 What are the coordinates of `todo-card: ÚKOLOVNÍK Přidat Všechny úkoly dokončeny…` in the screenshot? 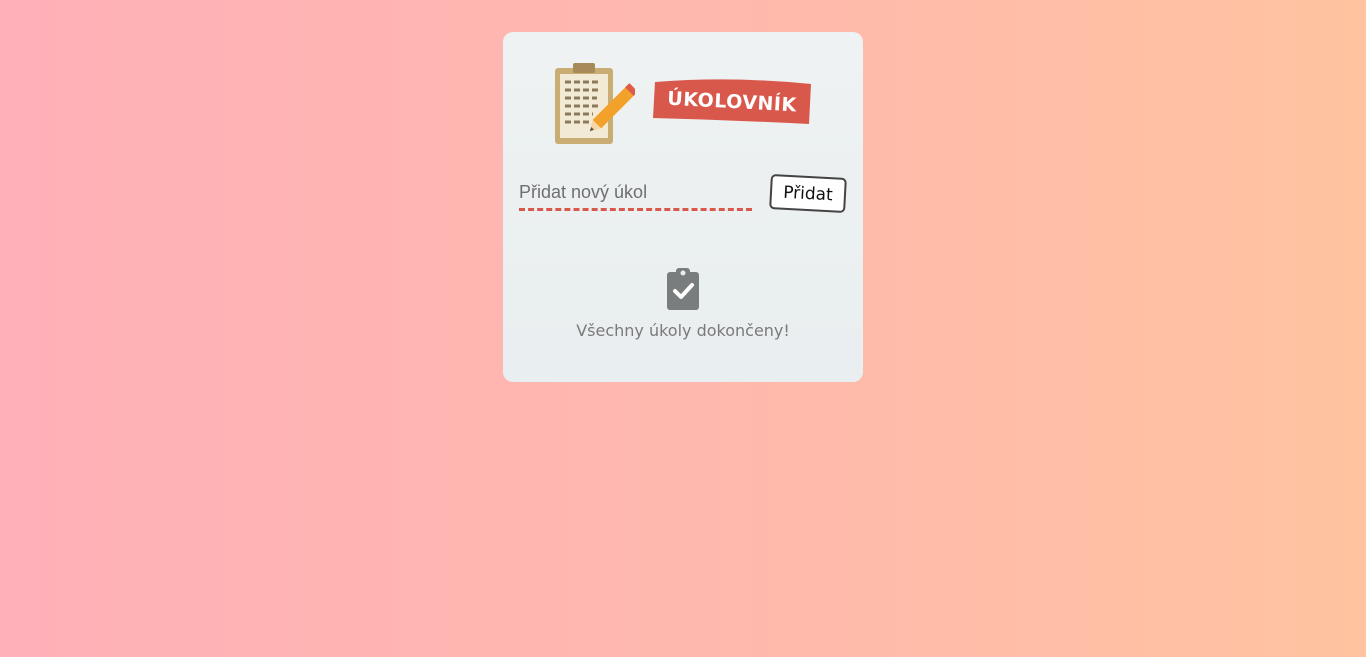 It's located at (683, 207).